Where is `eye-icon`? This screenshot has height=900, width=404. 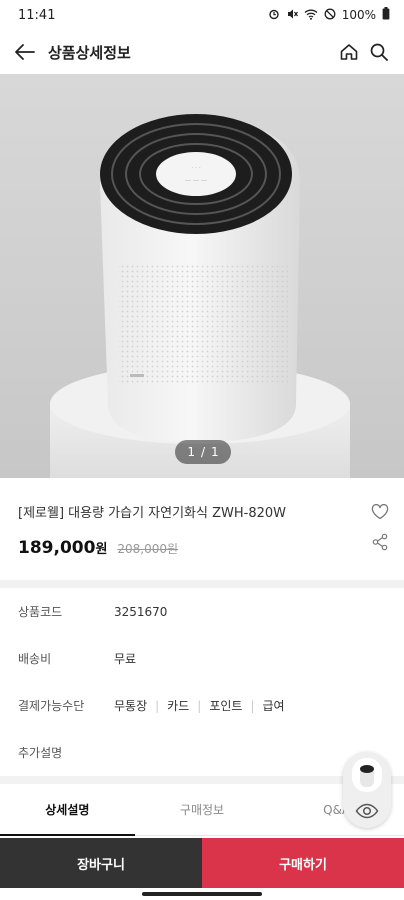
eye-icon is located at coordinates (367, 811).